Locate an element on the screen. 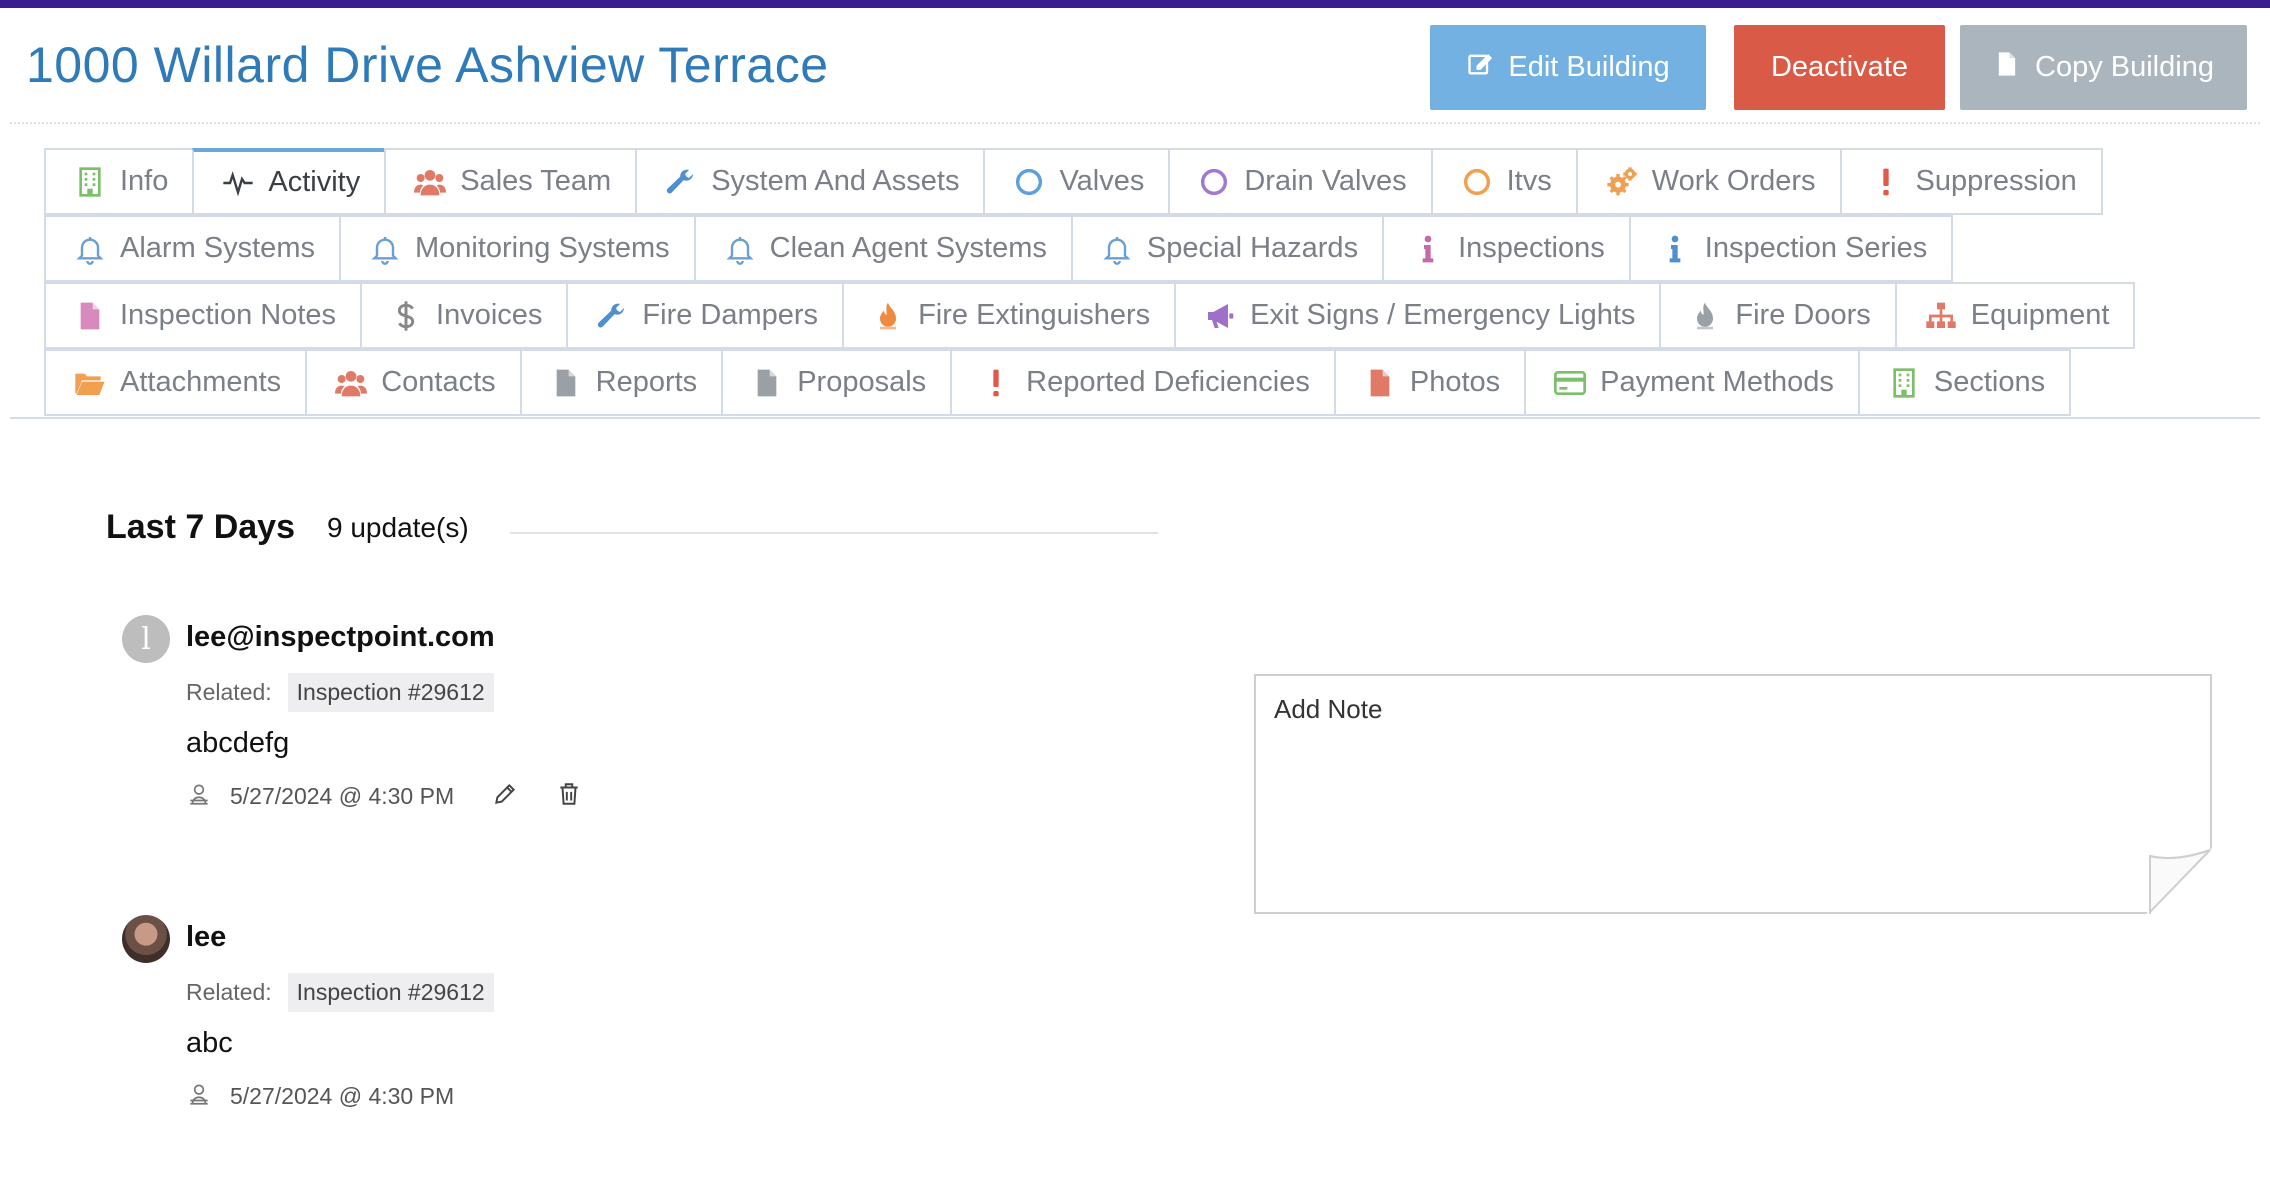  tab-label: Exit Signs / Emergency Lights is located at coordinates (1443, 315).